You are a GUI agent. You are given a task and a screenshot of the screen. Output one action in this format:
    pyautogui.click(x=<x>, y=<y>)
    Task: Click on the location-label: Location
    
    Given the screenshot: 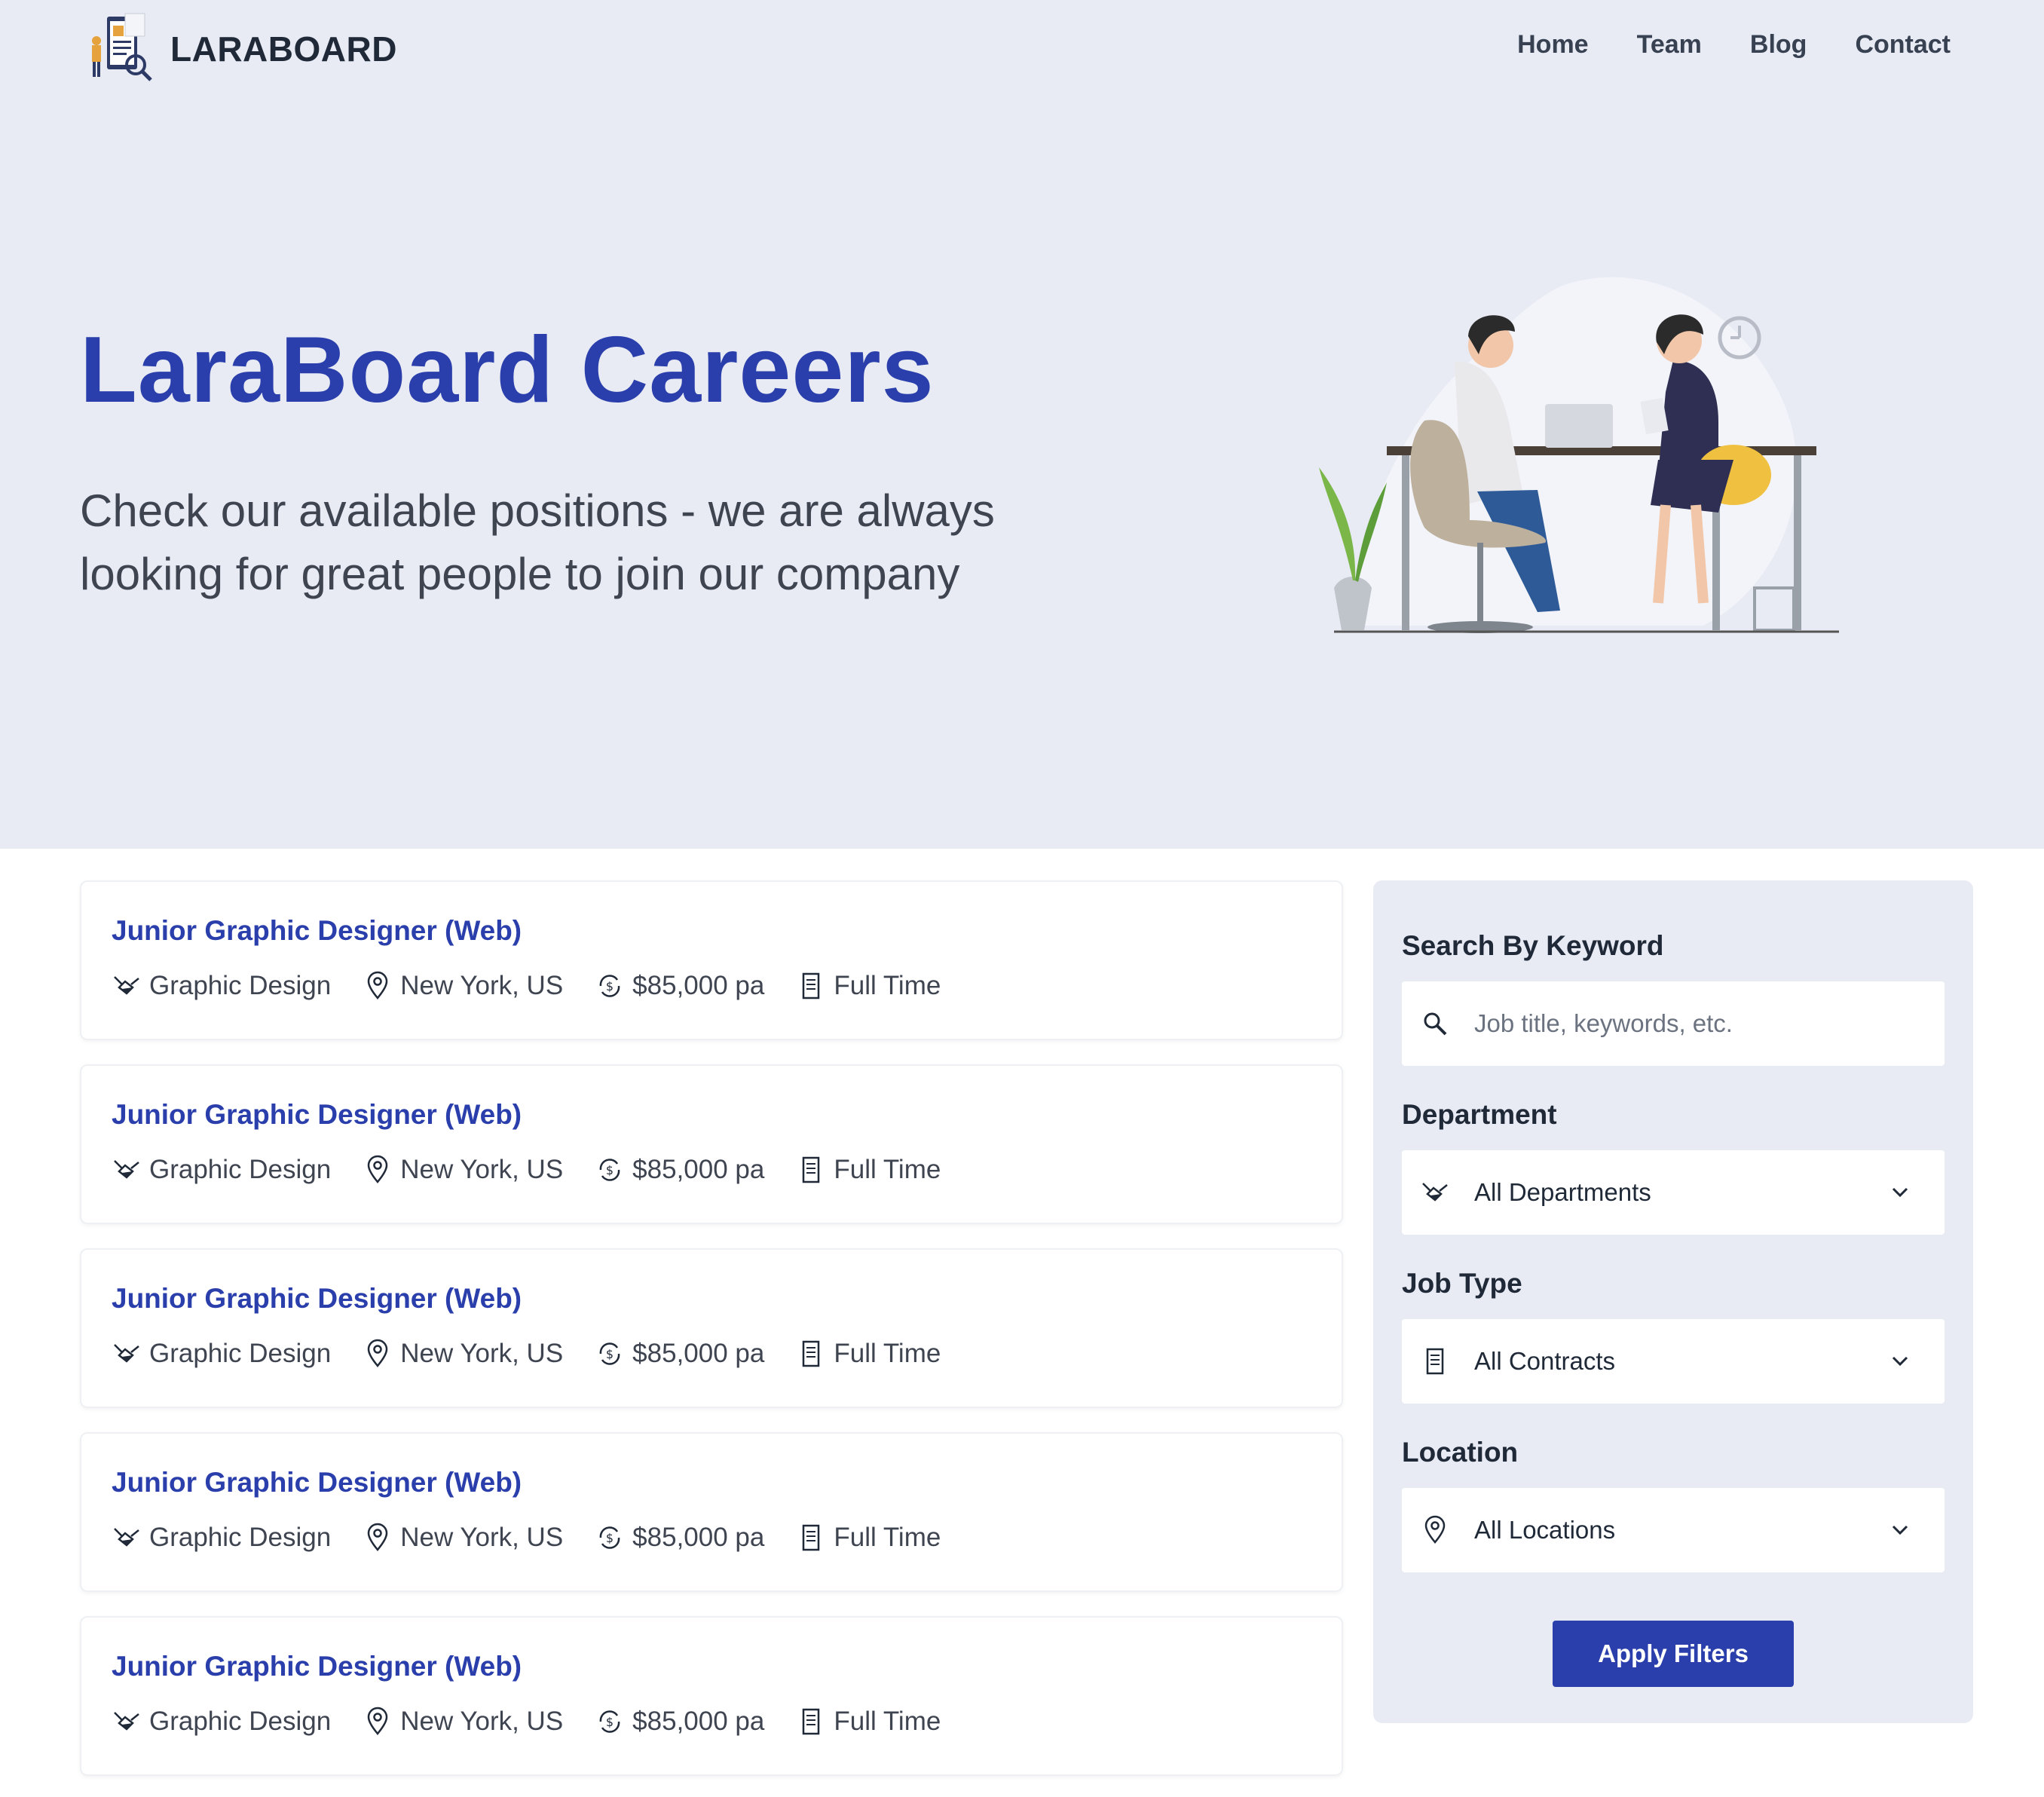 What is the action you would take?
    pyautogui.click(x=1461, y=1452)
    